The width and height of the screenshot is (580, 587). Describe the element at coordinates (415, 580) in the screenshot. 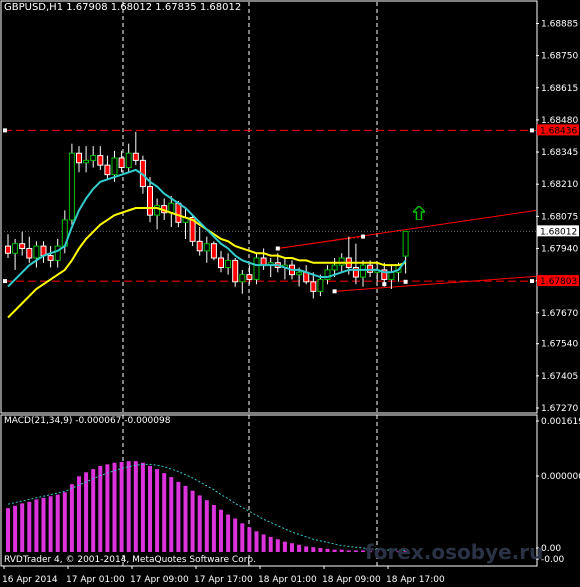

I see `time-tick-label: 18 Apr 17:00` at that location.